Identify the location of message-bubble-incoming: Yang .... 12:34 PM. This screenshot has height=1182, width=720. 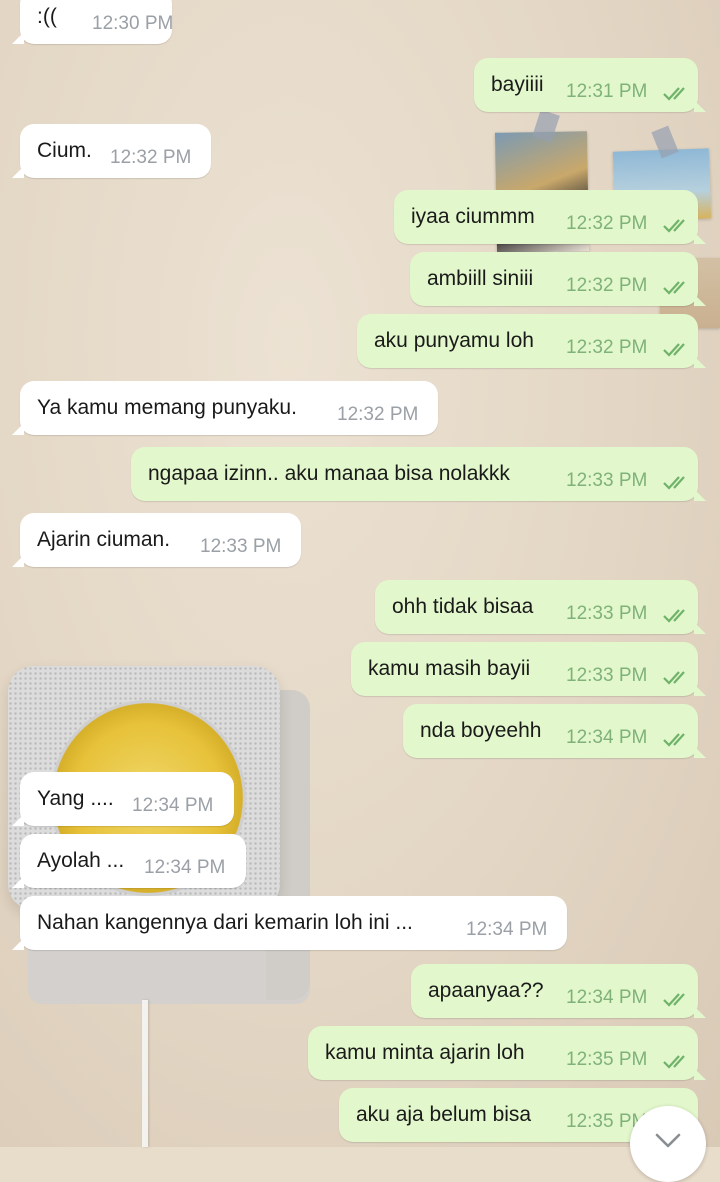
(123, 799).